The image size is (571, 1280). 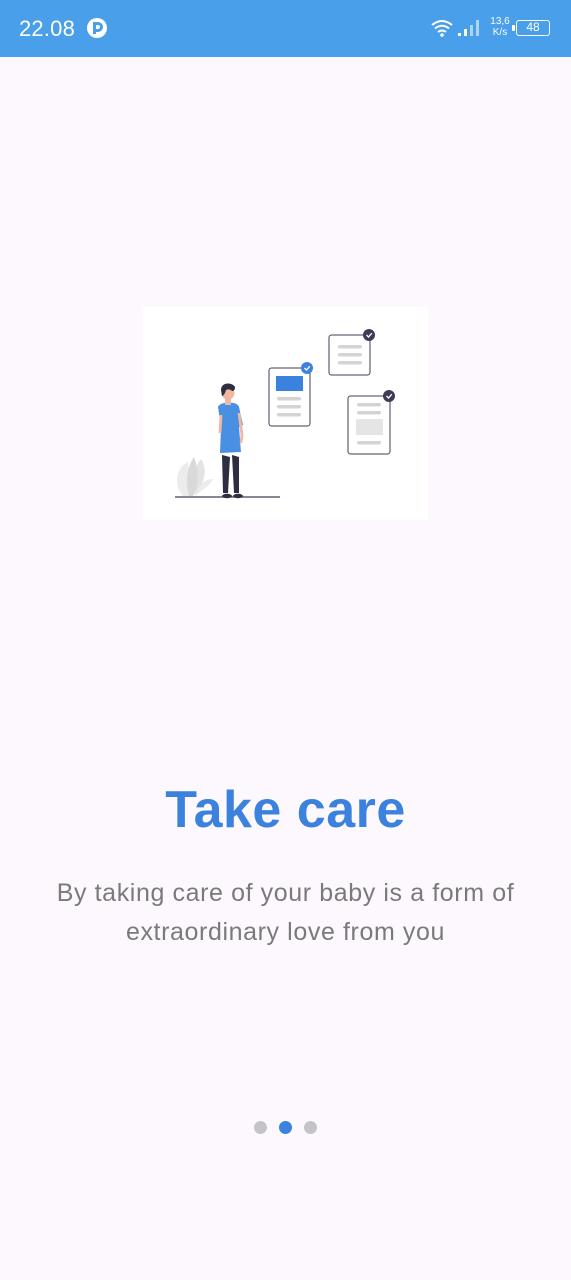 I want to click on network-speed-value: 13,6, so click(x=500, y=21).